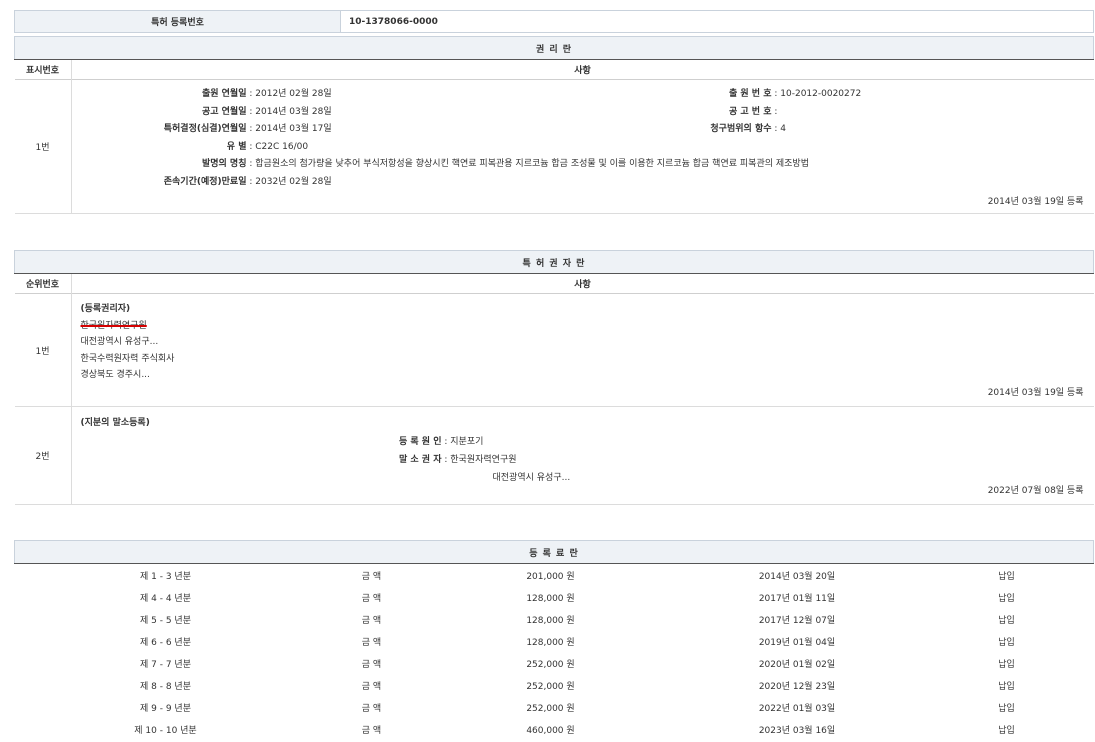 The height and width of the screenshot is (742, 1095). Describe the element at coordinates (551, 729) in the screenshot. I see `fee-amount: 460,000 원` at that location.